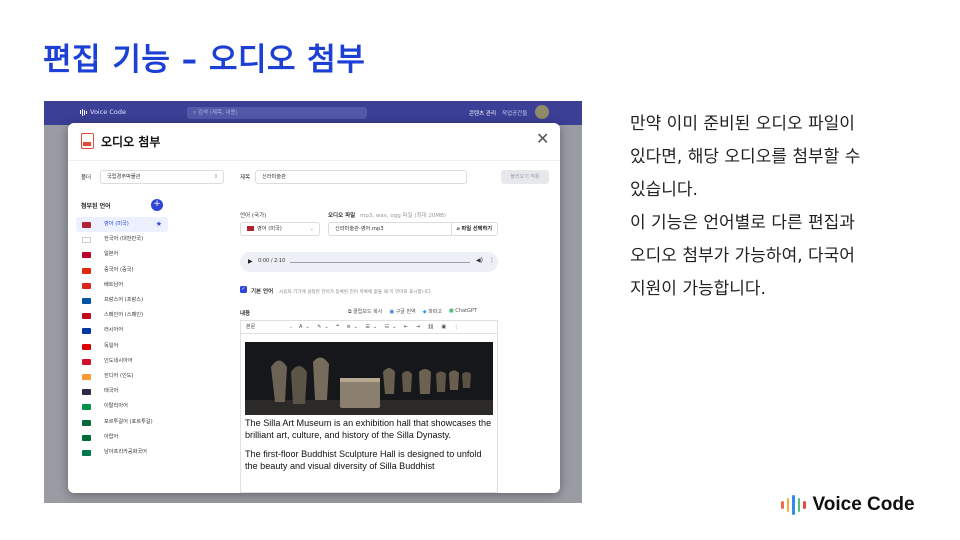 The image size is (960, 540). I want to click on sidebar-item-label: 포르투갈어 (포르투갈), so click(128, 421).